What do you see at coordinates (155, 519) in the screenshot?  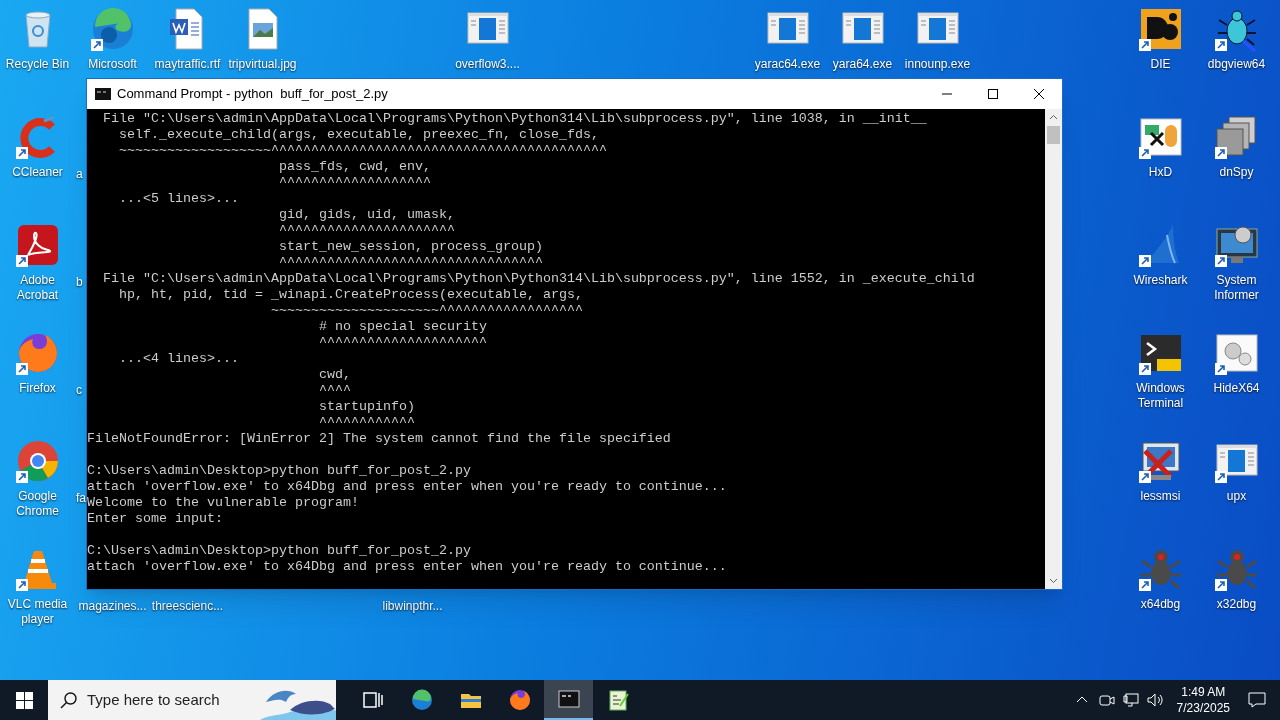 I see `console-line: Enter some input:` at bounding box center [155, 519].